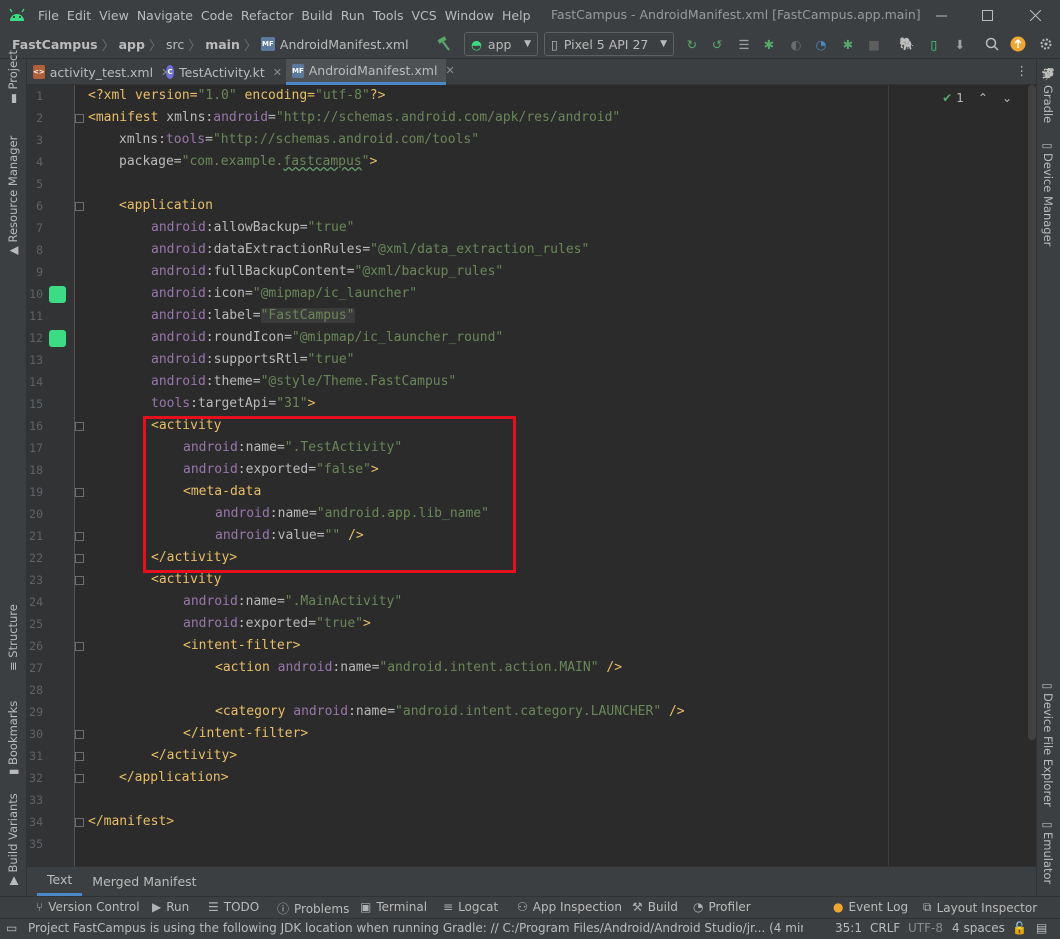  What do you see at coordinates (13, 839) in the screenshot?
I see `tool-build-variants: ▶ Build Variants` at bounding box center [13, 839].